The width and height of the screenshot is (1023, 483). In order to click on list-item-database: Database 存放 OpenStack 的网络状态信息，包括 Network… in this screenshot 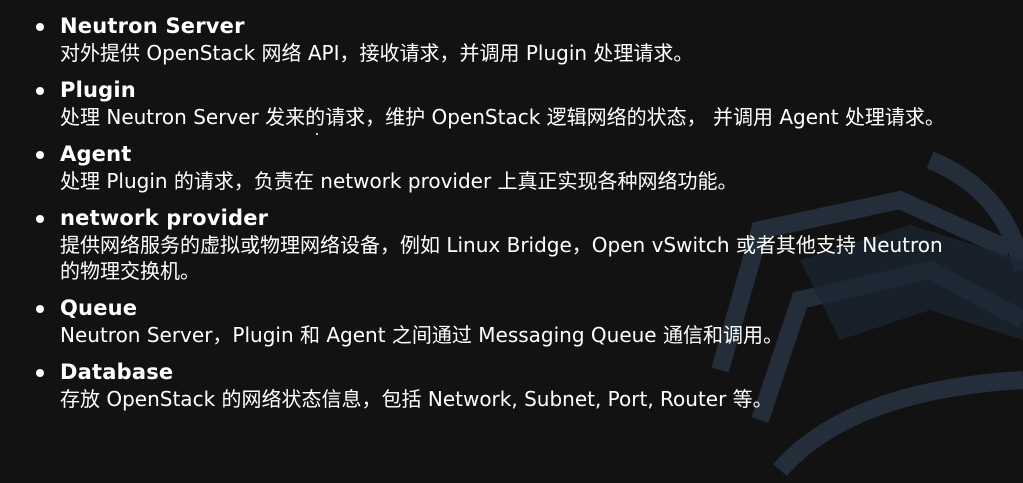, I will do `click(511, 385)`.